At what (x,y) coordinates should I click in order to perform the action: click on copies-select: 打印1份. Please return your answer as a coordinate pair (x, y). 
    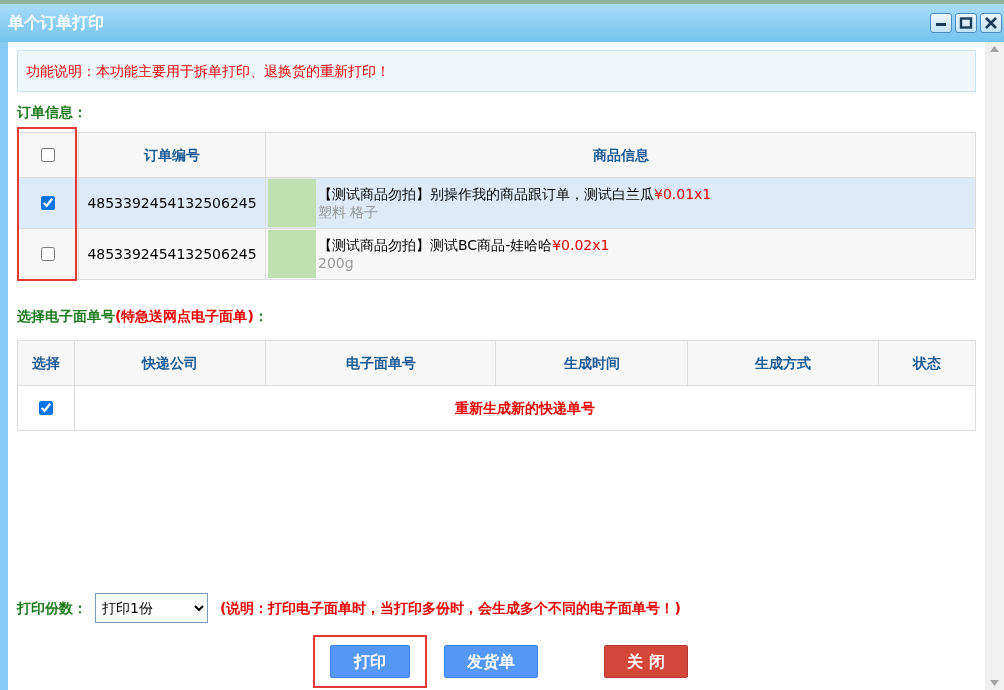
    Looking at the image, I should click on (151, 608).